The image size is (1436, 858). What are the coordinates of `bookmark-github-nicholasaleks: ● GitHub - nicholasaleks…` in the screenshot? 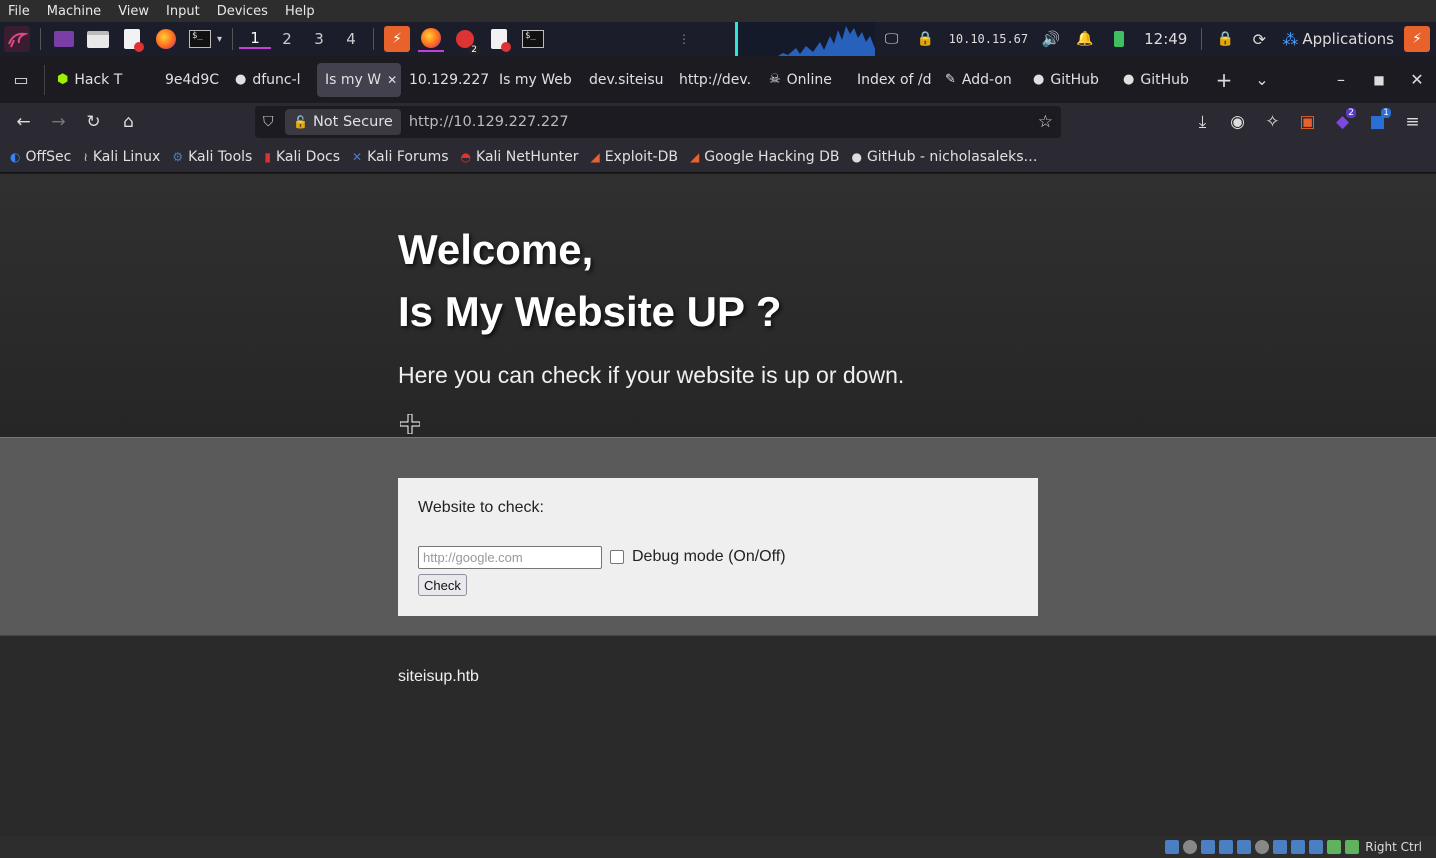 It's located at (944, 157).